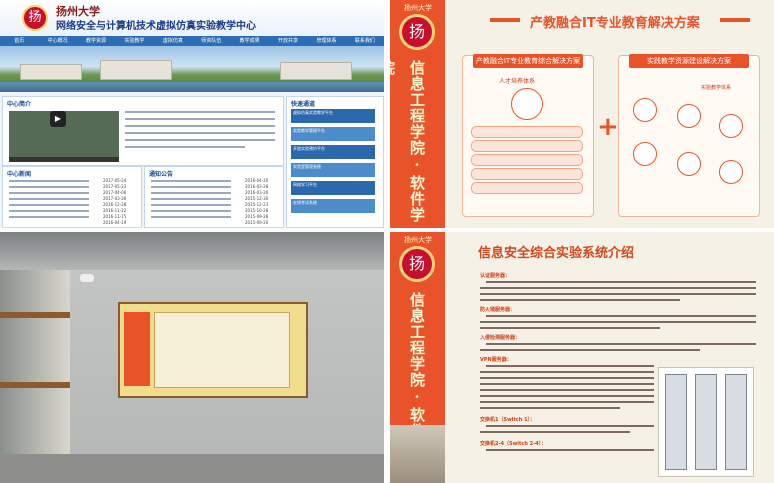 This screenshot has height=483, width=774. I want to click on site-header: 扬 扬州大学 网络安全与计算机技术虚拟仿真实验教学中心, so click(192, 18).